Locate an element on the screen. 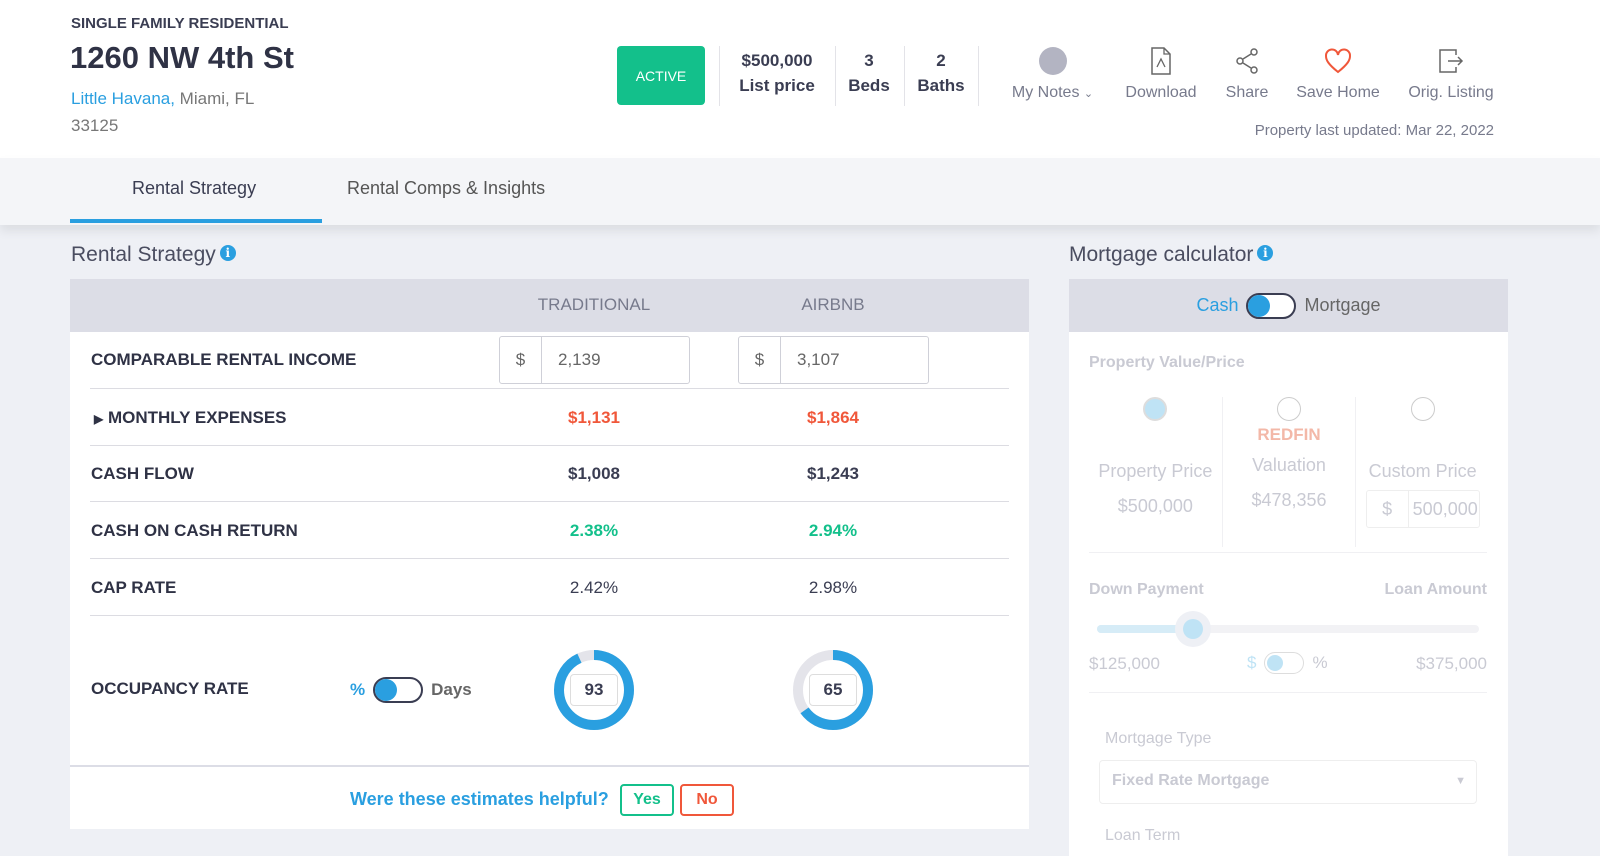 The height and width of the screenshot is (856, 1600). custom-price-input: $500,000 is located at coordinates (1422, 509).